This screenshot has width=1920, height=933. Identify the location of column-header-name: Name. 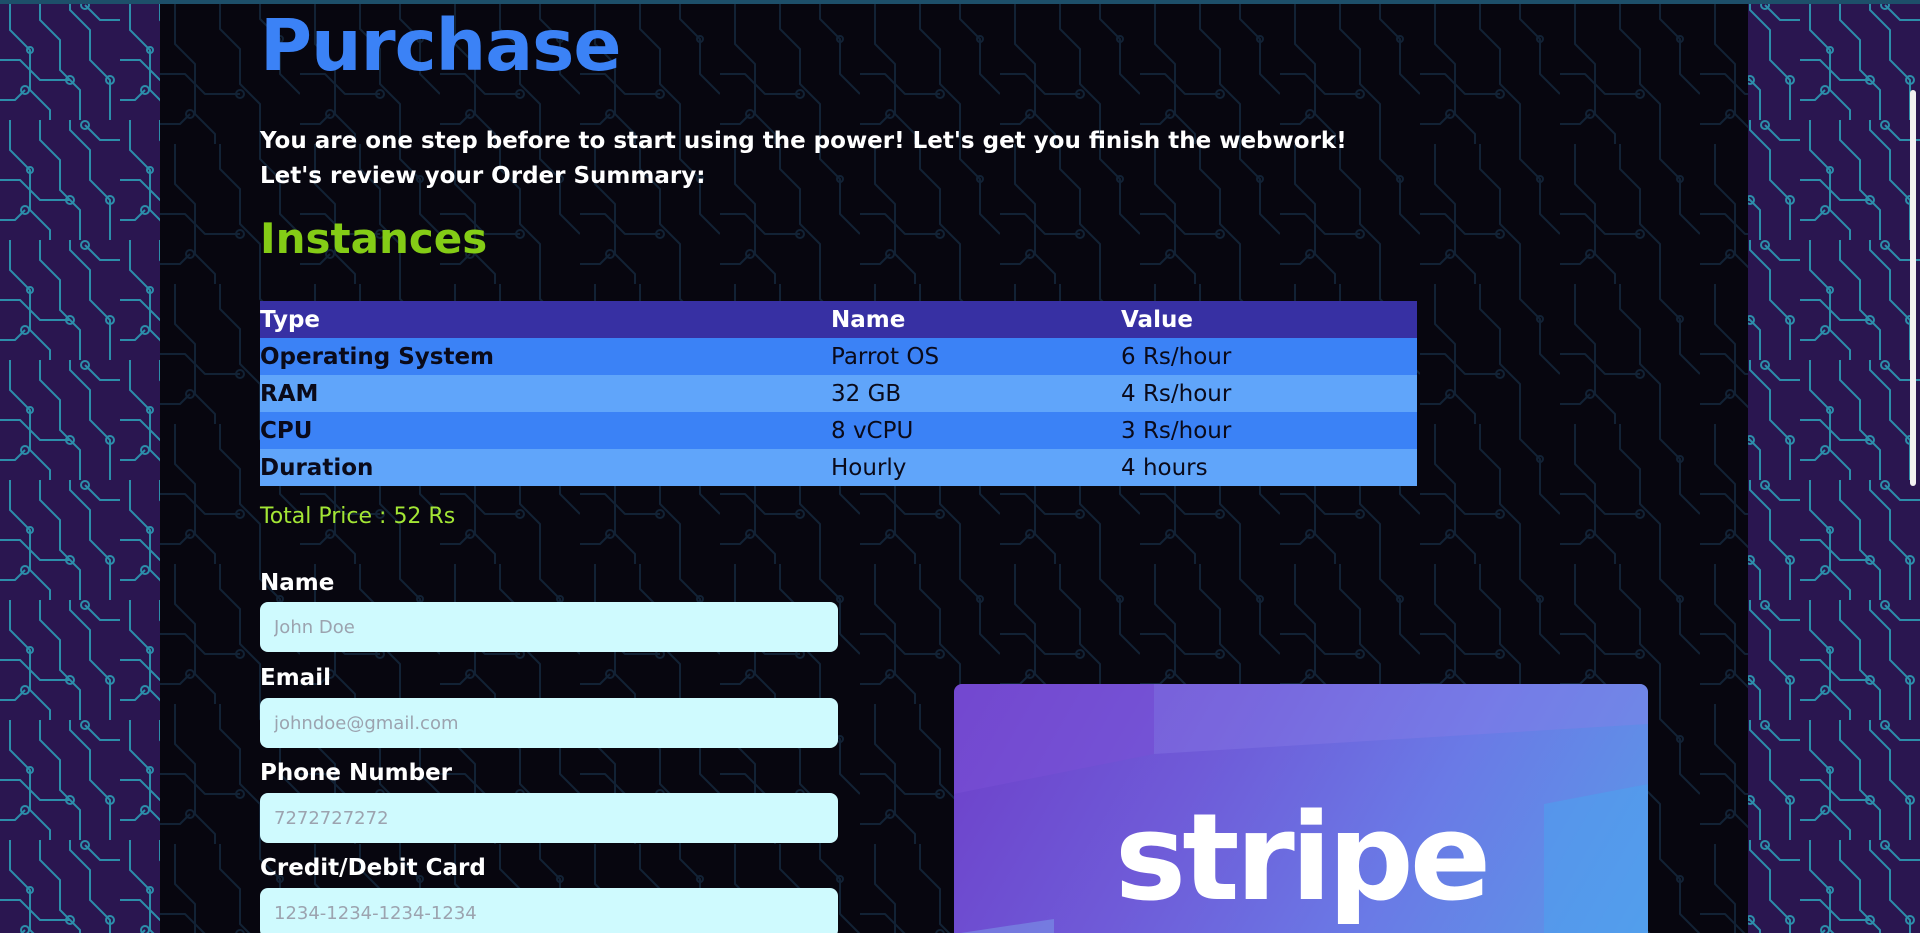
(976, 319).